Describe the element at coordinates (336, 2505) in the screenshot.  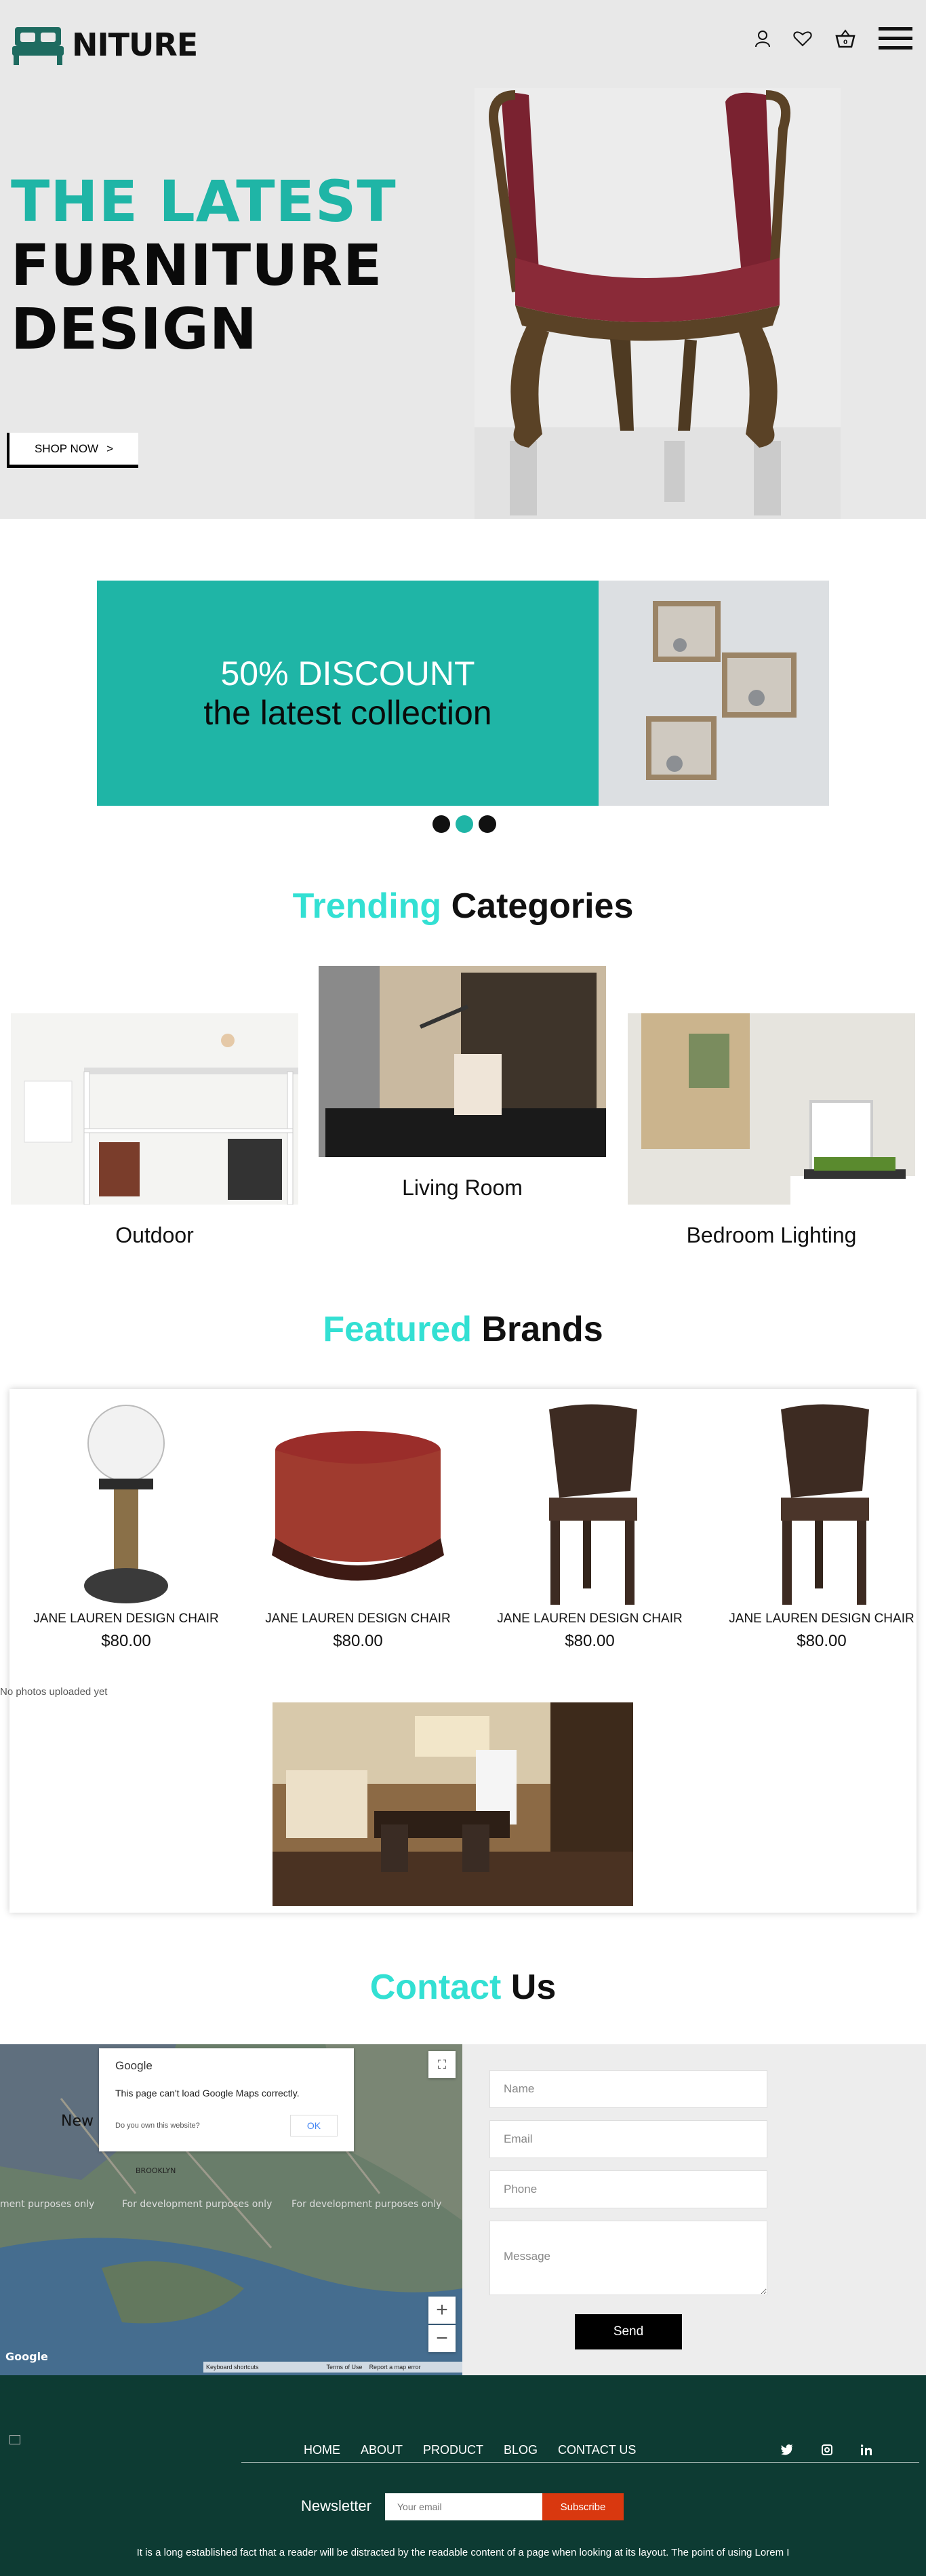
I see `newsletter-label: Newsletter` at that location.